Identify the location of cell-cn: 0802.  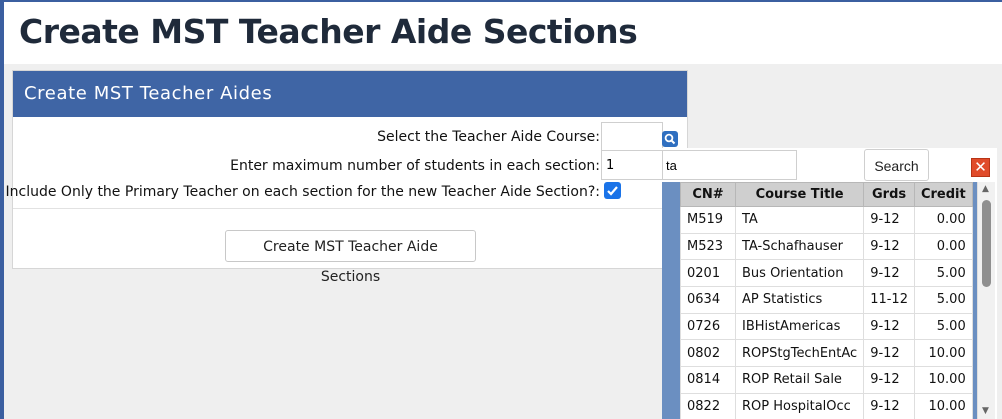
(708, 353).